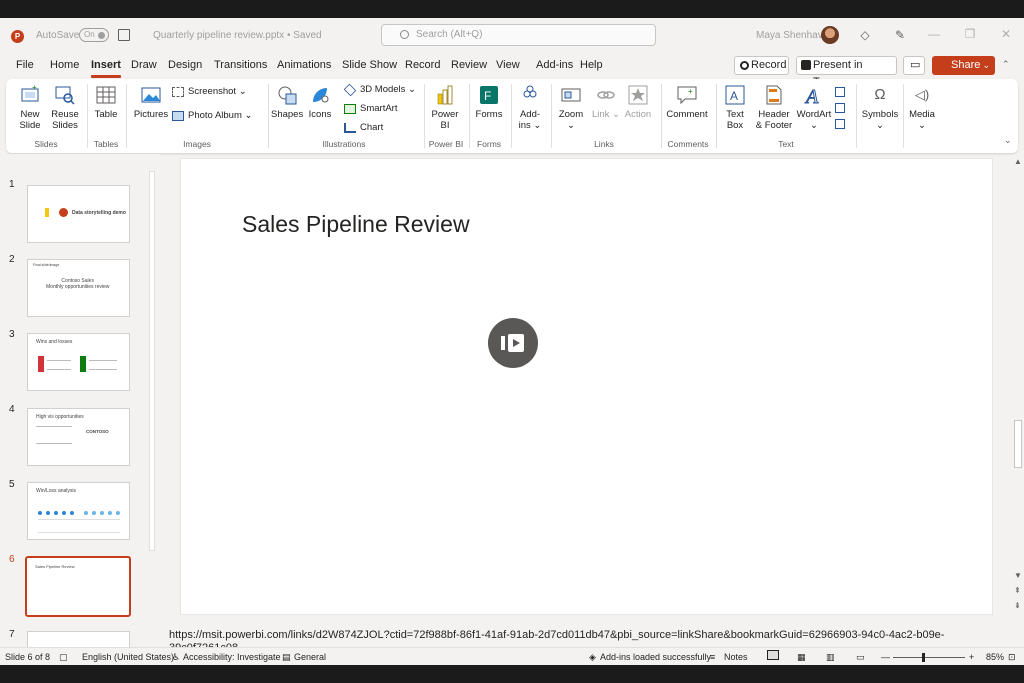 Image resolution: width=1024 pixels, height=683 pixels. Describe the element at coordinates (840, 124) in the screenshot. I see `object-icon` at that location.